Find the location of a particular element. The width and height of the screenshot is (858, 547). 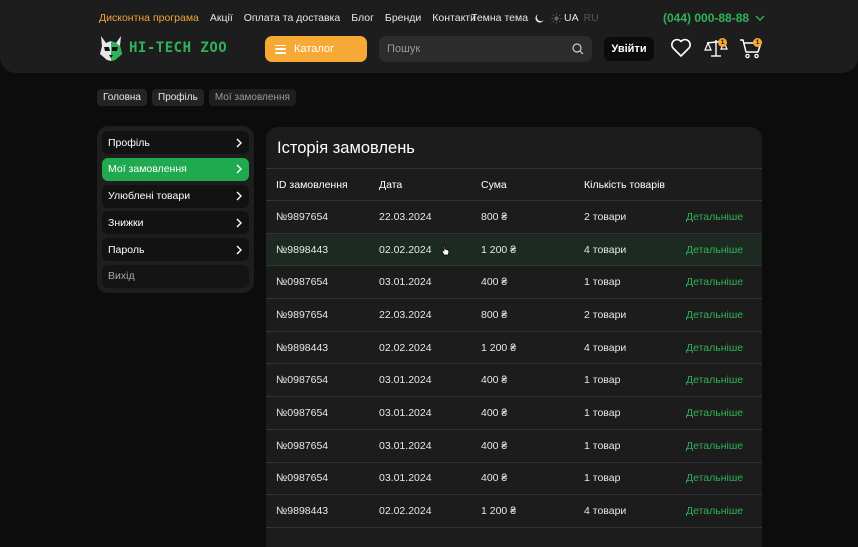

nav-link-blog: Блог is located at coordinates (362, 18).